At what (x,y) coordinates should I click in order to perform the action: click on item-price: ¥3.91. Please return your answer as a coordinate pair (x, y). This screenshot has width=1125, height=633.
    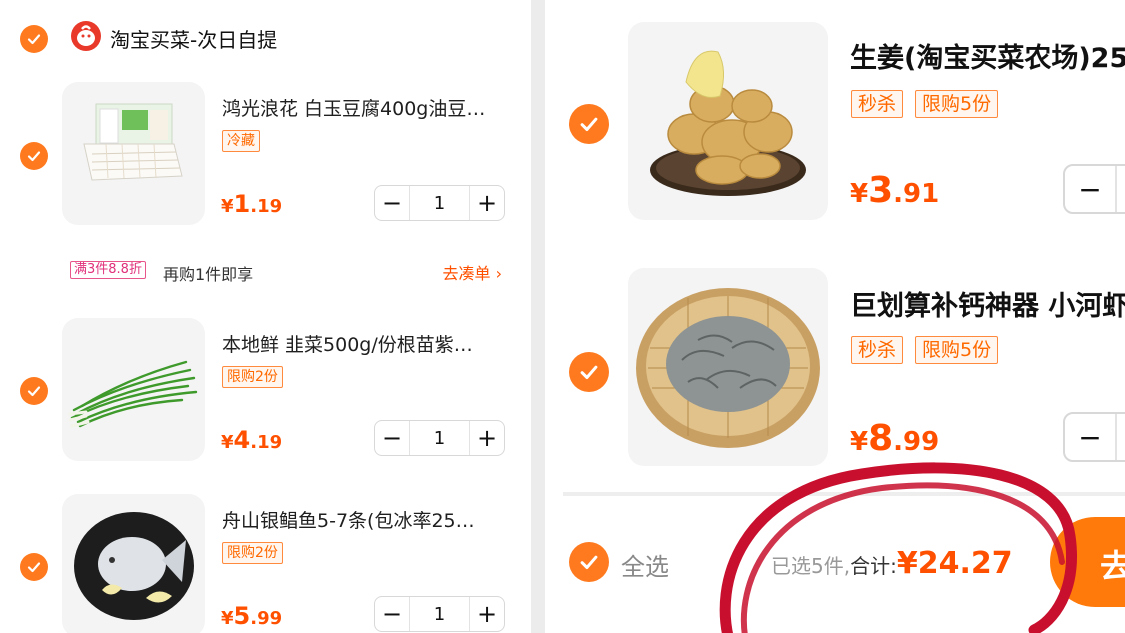
    Looking at the image, I should click on (894, 190).